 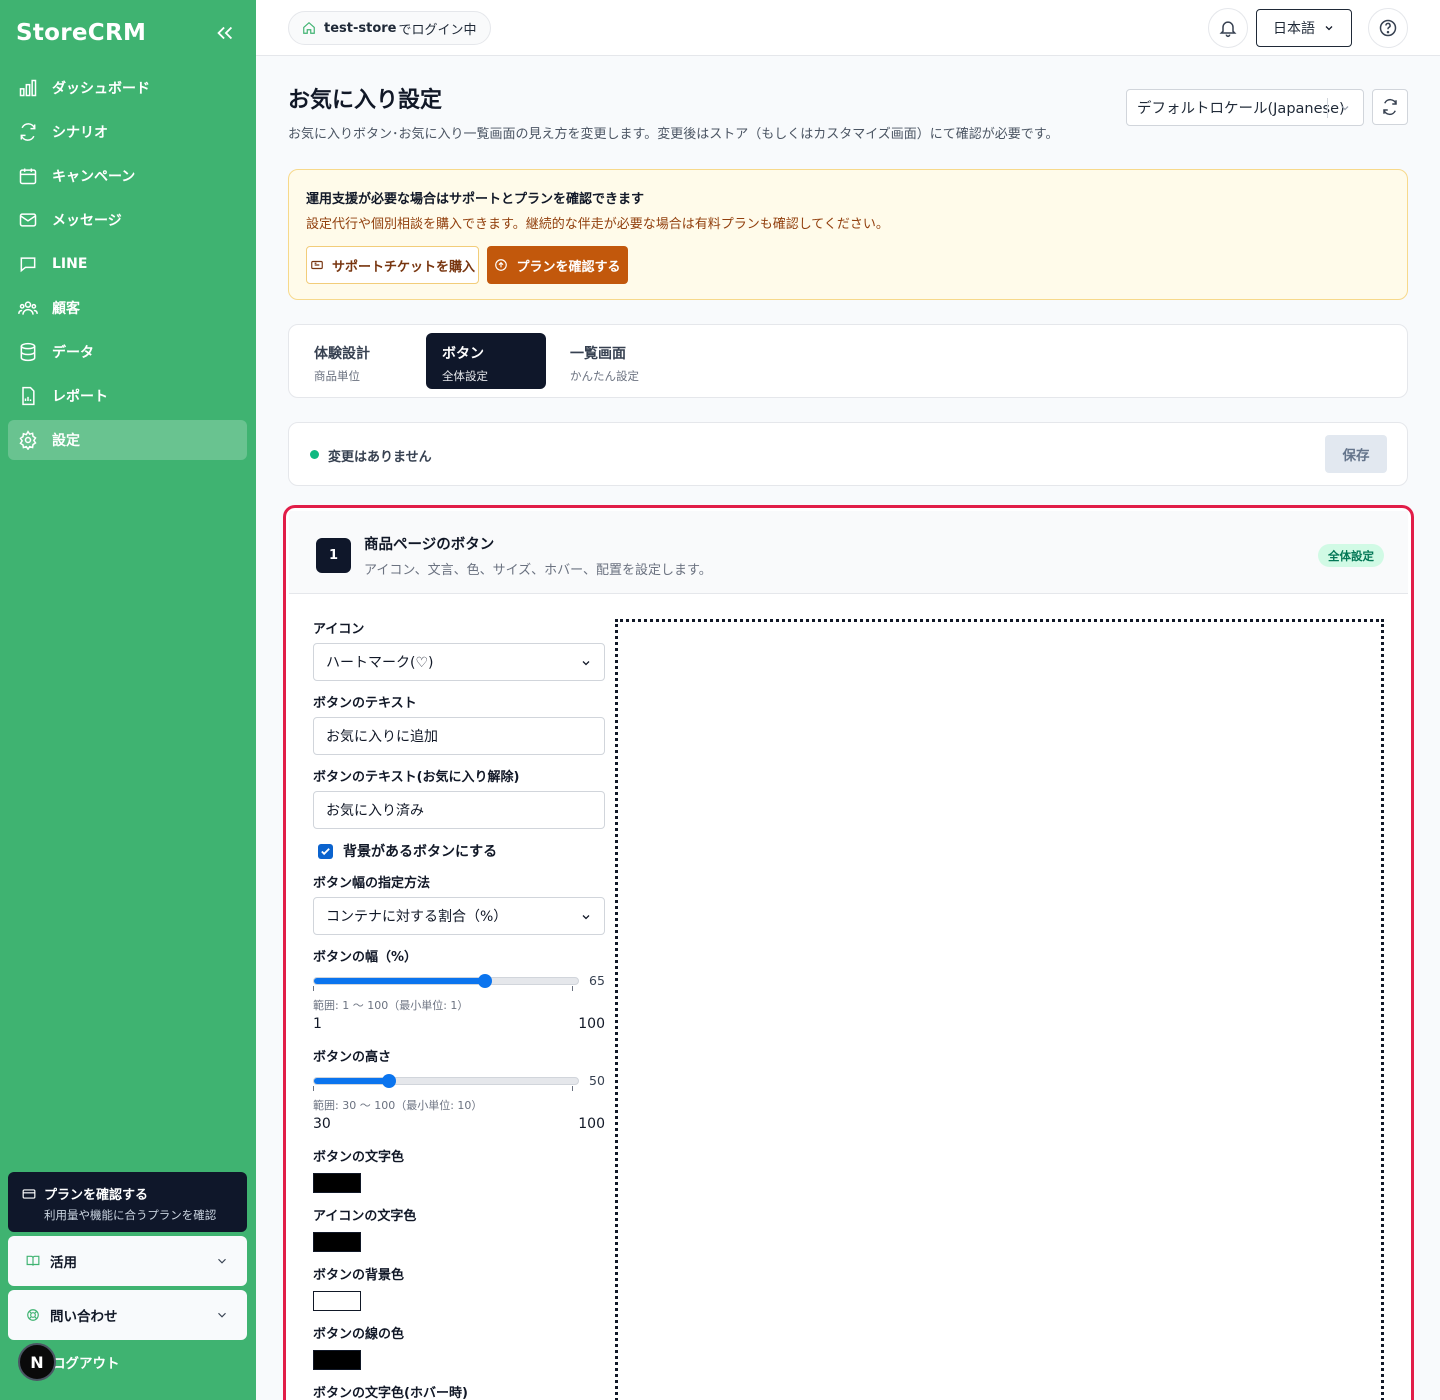 I want to click on tab-button: ボタン 全体設定, so click(x=486, y=361).